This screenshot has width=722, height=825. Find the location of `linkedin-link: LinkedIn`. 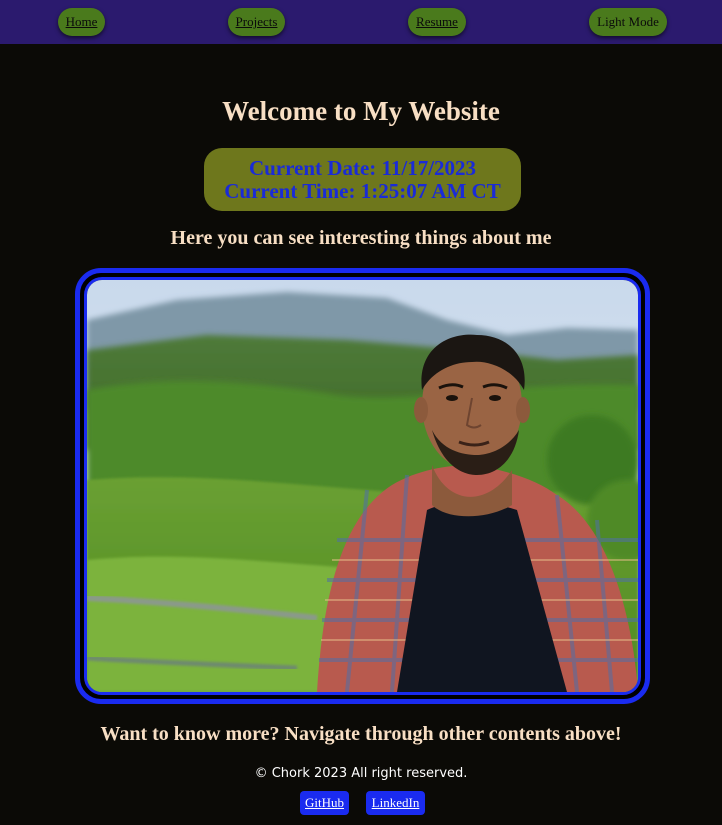

linkedin-link: LinkedIn is located at coordinates (395, 803).